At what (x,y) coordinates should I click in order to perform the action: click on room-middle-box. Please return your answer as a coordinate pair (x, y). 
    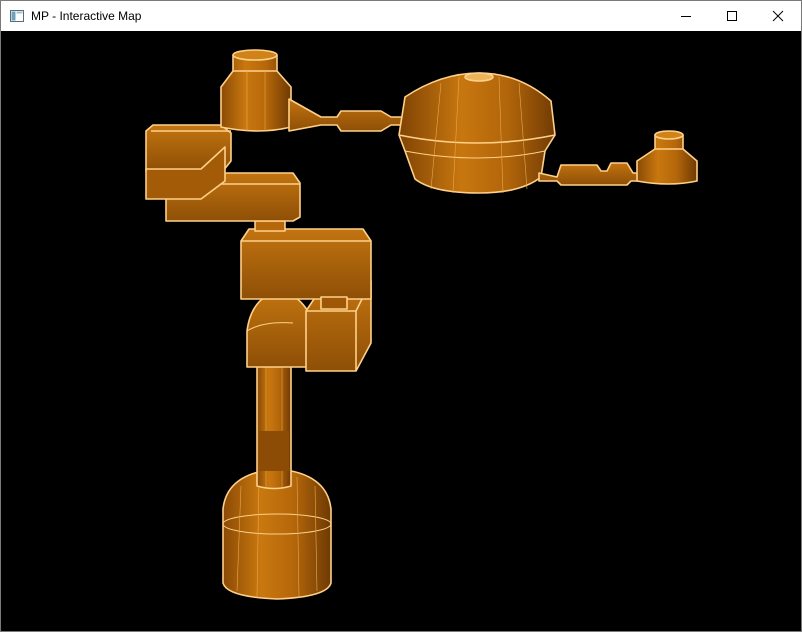
    Looking at the image, I should click on (306, 265).